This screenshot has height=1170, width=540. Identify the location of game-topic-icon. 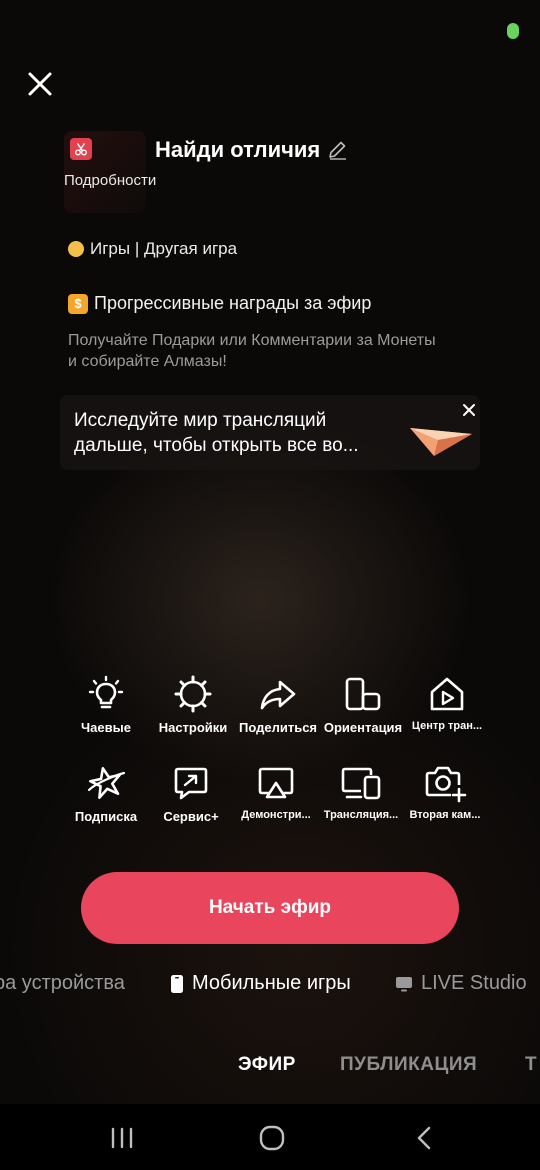
(76, 249).